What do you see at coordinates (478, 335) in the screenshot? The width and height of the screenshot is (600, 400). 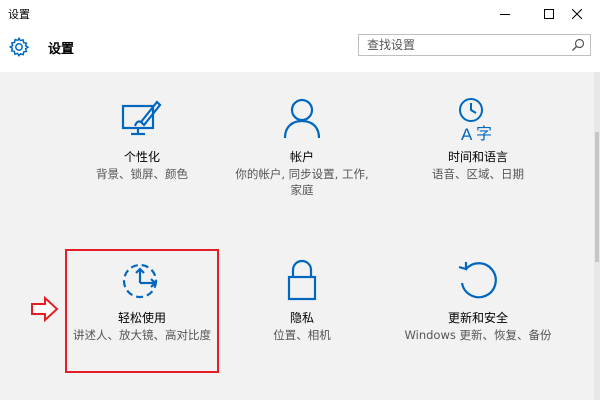 I see `tile-description: Windows 更新、恢复、备份` at bounding box center [478, 335].